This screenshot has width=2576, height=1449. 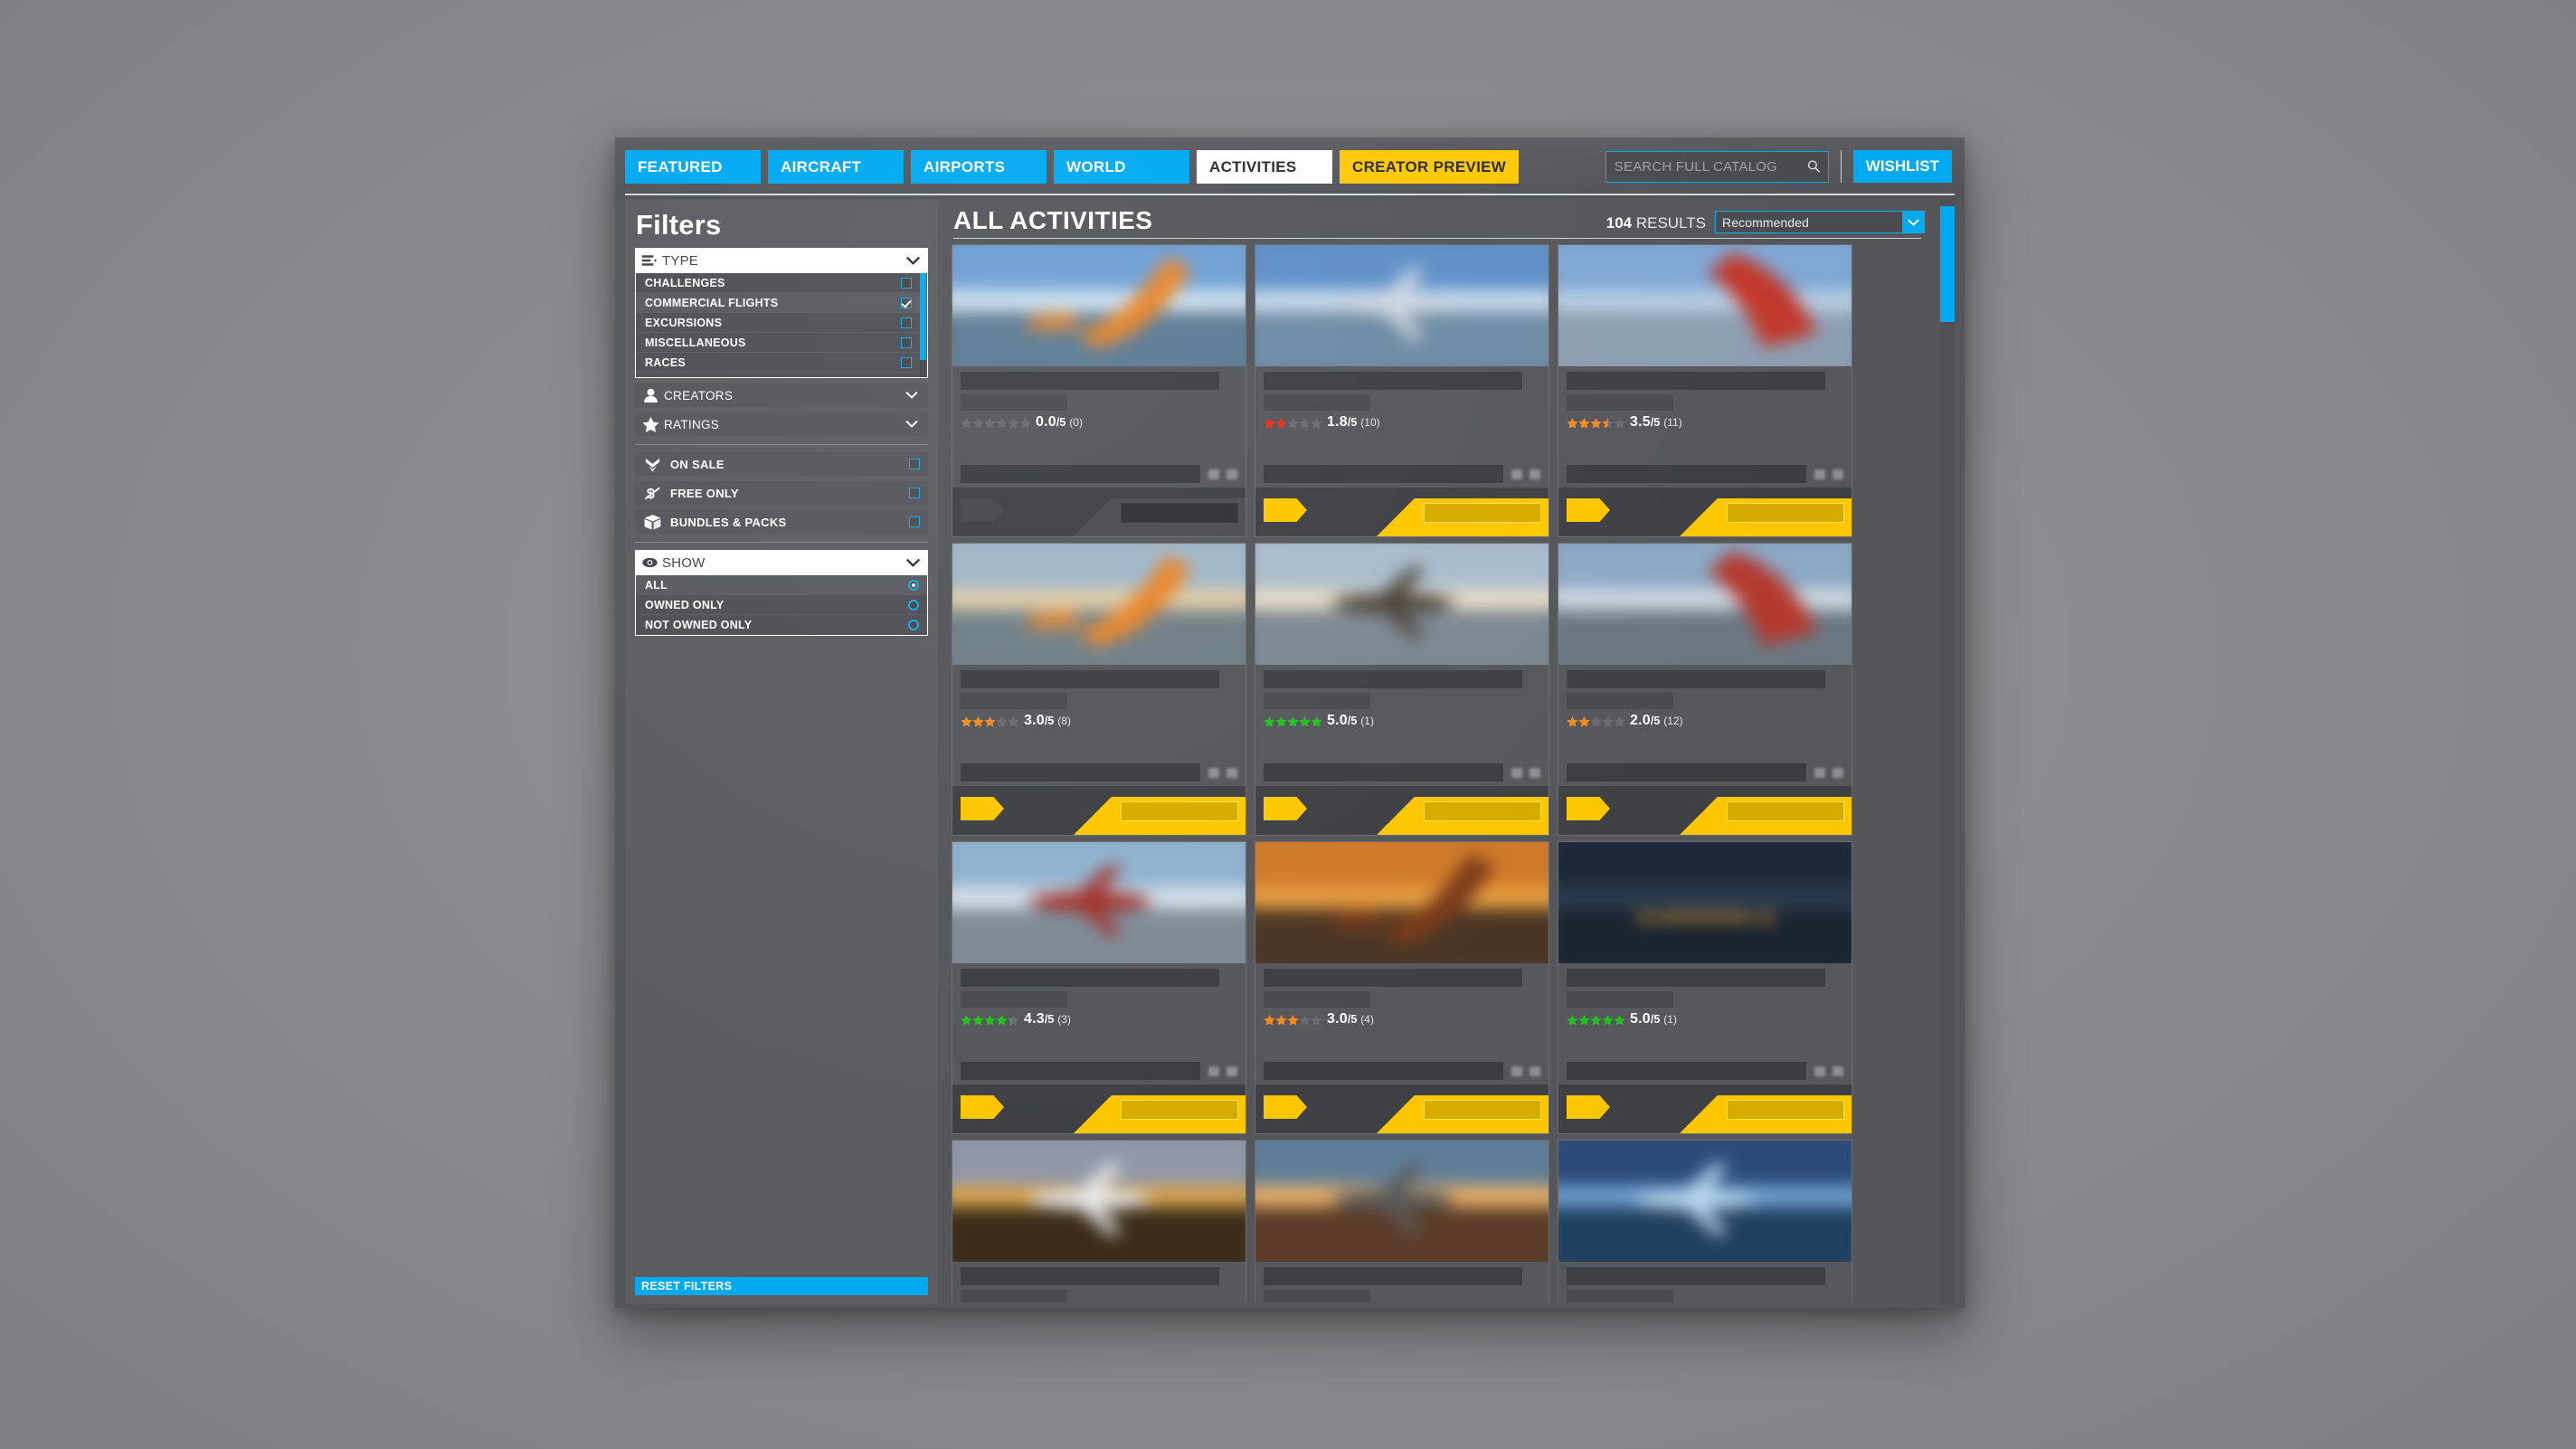 What do you see at coordinates (1121, 167) in the screenshot?
I see `nav-tab-world: WORLD` at bounding box center [1121, 167].